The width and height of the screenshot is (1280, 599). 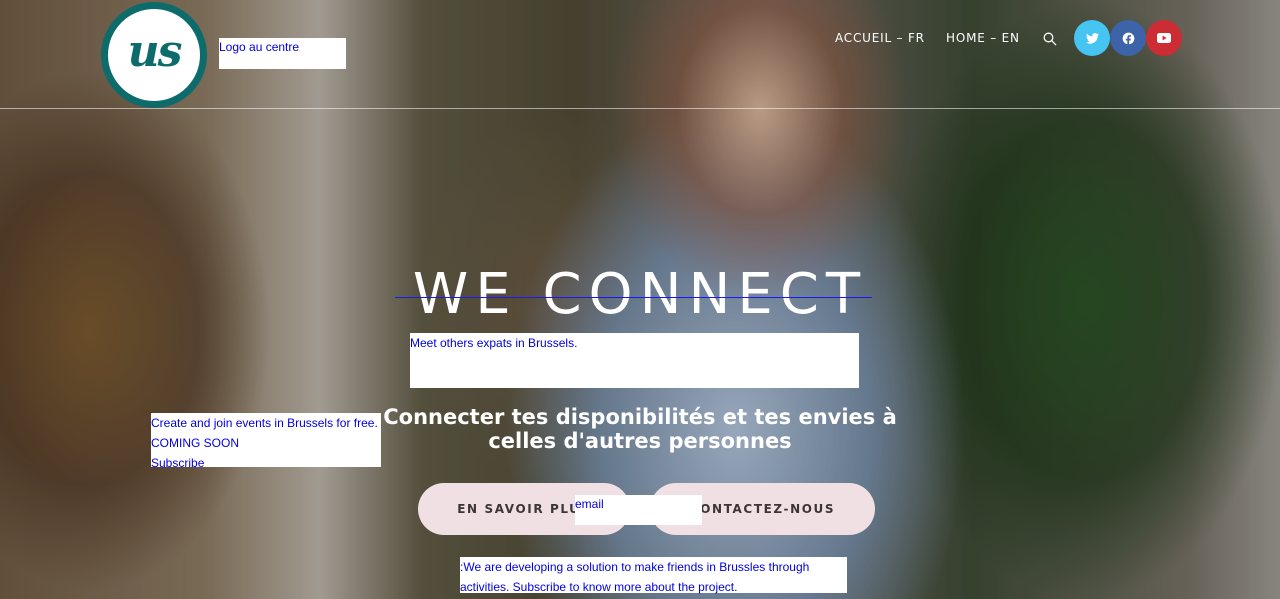 I want to click on logo-caption: Logo au centre, so click(x=282, y=53).